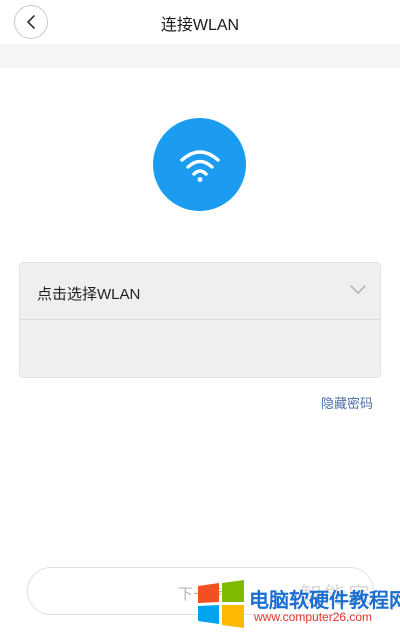  I want to click on hide-password-link: 隐藏密码, so click(347, 402).